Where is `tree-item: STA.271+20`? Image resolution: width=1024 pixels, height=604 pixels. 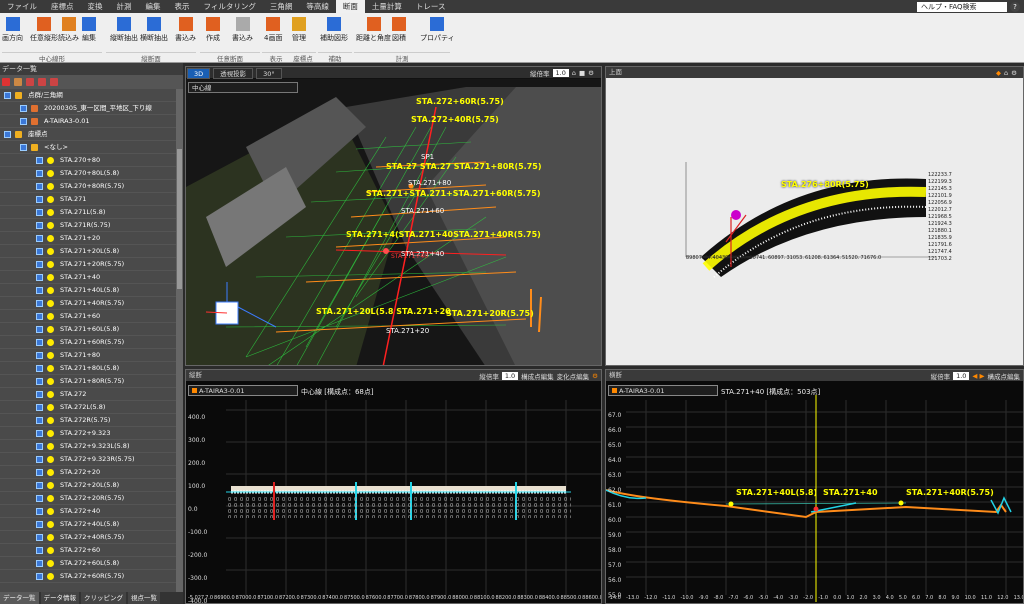
tree-item: STA.271+20 is located at coordinates (88, 238).